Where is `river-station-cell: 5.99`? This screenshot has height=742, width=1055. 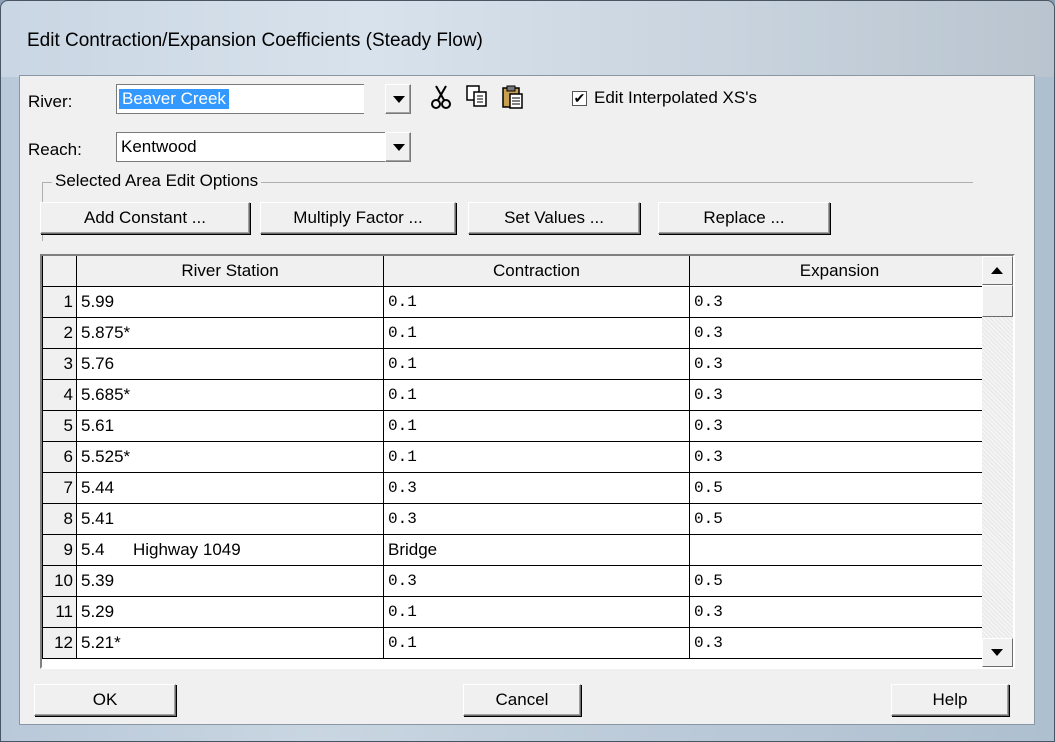 river-station-cell: 5.99 is located at coordinates (230, 302).